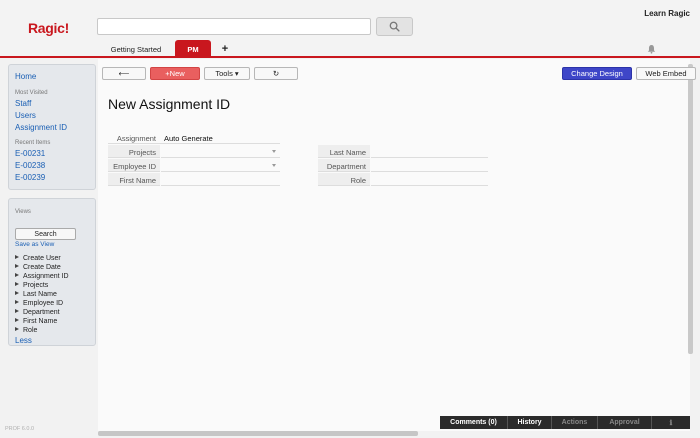  Describe the element at coordinates (227, 73) in the screenshot. I see `tools-dropdown-button: Tools ▾` at that location.